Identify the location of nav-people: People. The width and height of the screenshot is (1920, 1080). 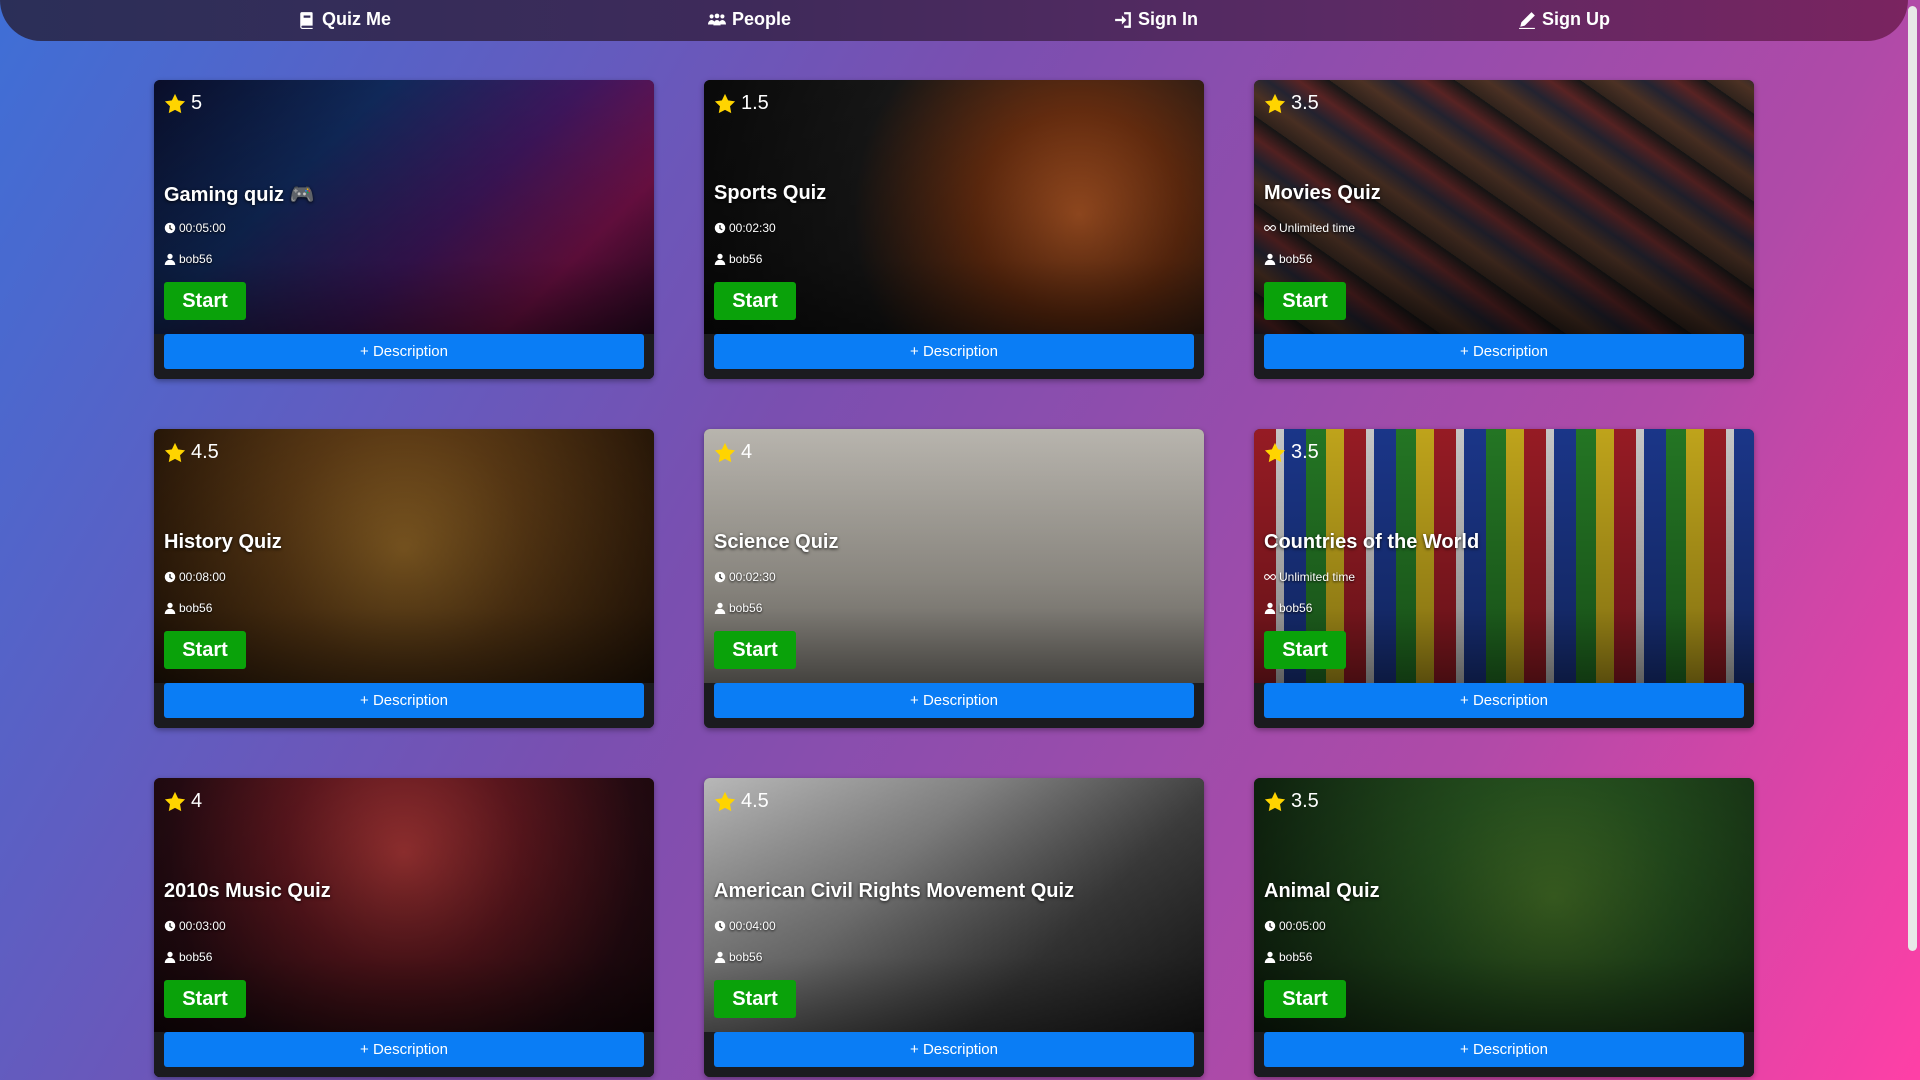
(749, 19).